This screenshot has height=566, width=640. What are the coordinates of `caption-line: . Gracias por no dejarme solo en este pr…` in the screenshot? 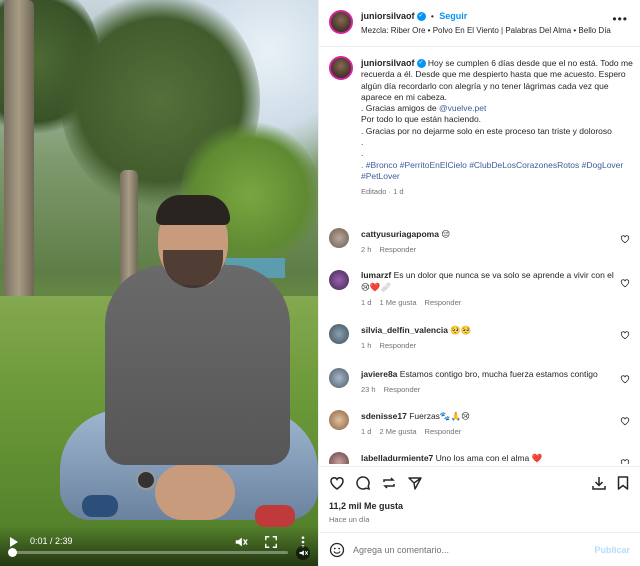 It's located at (486, 130).